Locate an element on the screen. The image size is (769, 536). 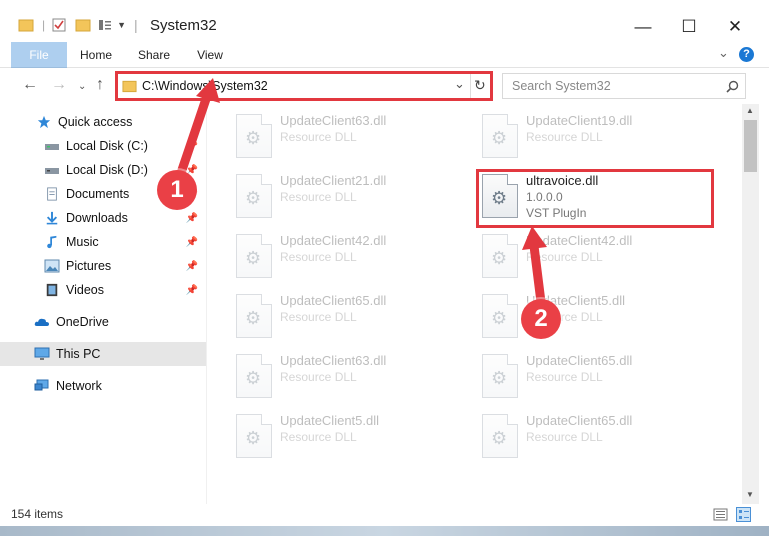
step-marker-1: 1 is located at coordinates (177, 190).